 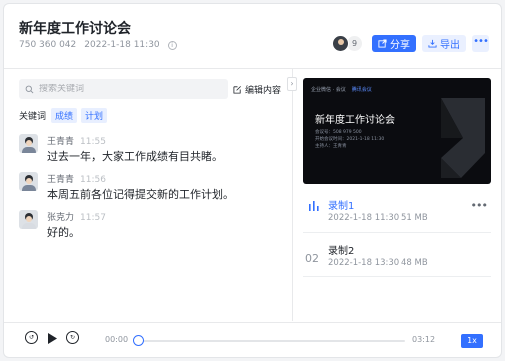 I want to click on recording-date: 2022-1-18 11:30, so click(x=364, y=218).